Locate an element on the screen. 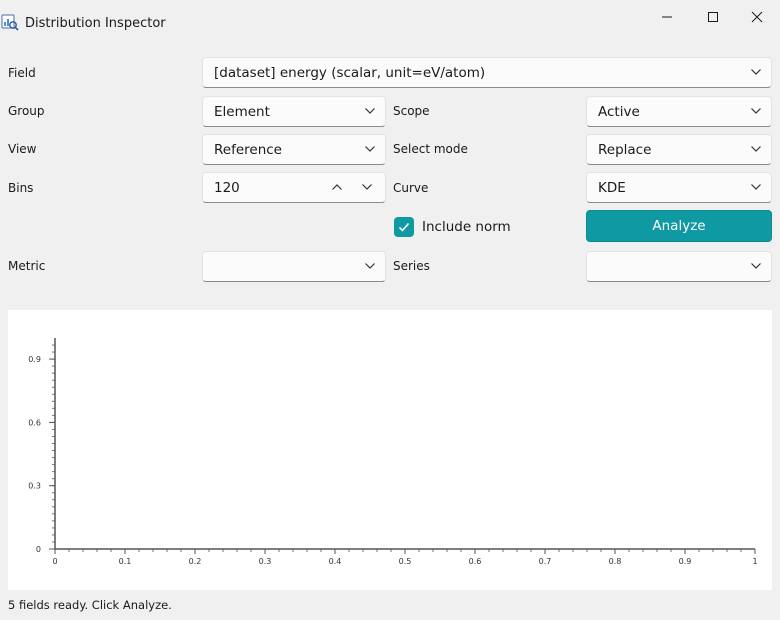 The height and width of the screenshot is (620, 780). analyze-button: Analyze is located at coordinates (679, 226).